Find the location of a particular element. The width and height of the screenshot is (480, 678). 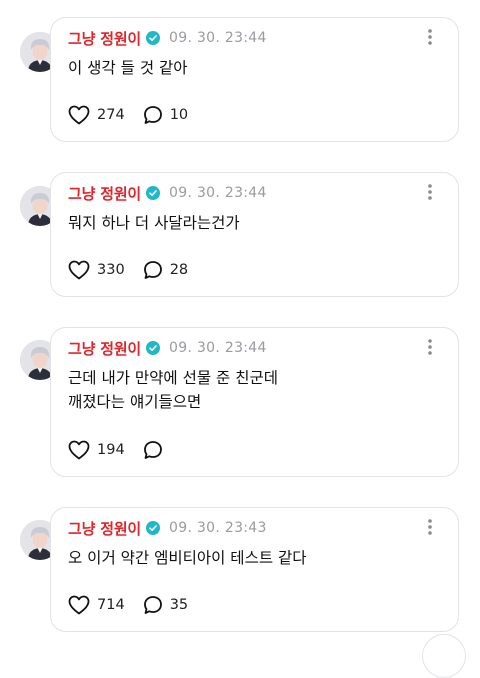

comment-count: 28 is located at coordinates (179, 270).